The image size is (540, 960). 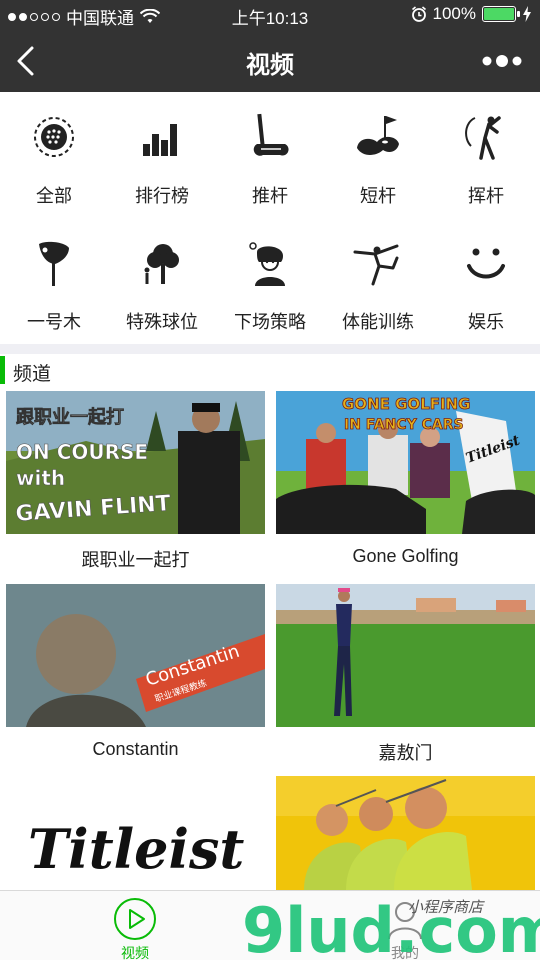 I want to click on svg-text: with, so click(x=40, y=478).